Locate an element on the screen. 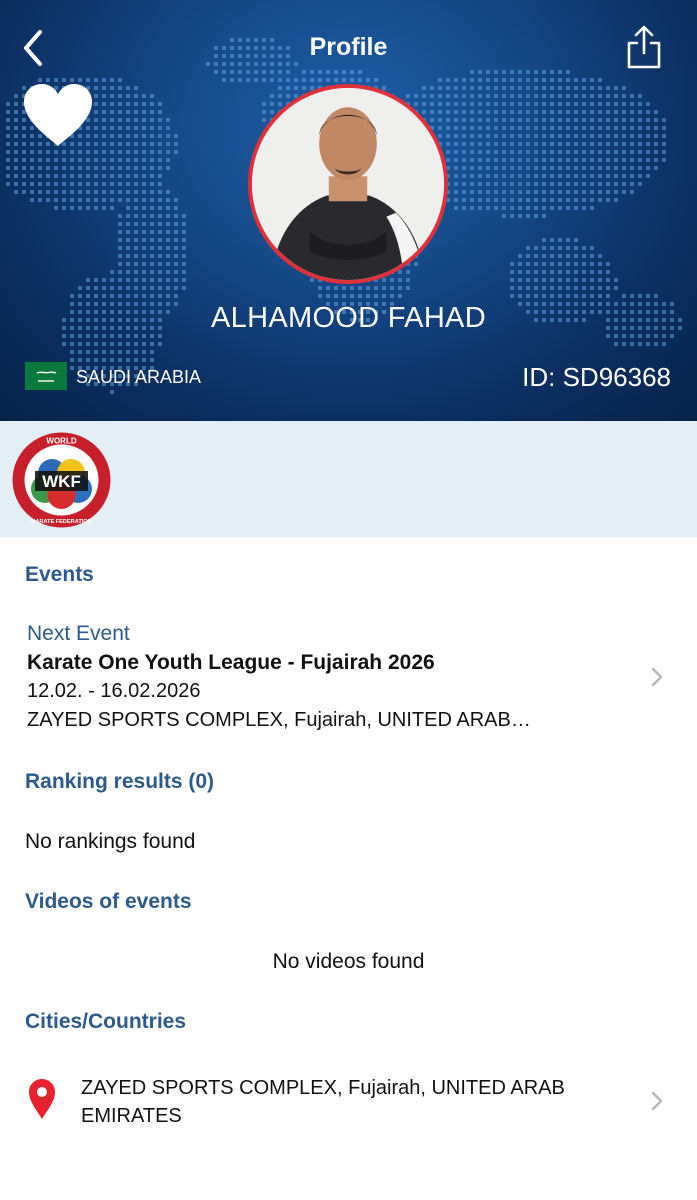  rankings-section-title: Ranking results (0) is located at coordinates (120, 781).